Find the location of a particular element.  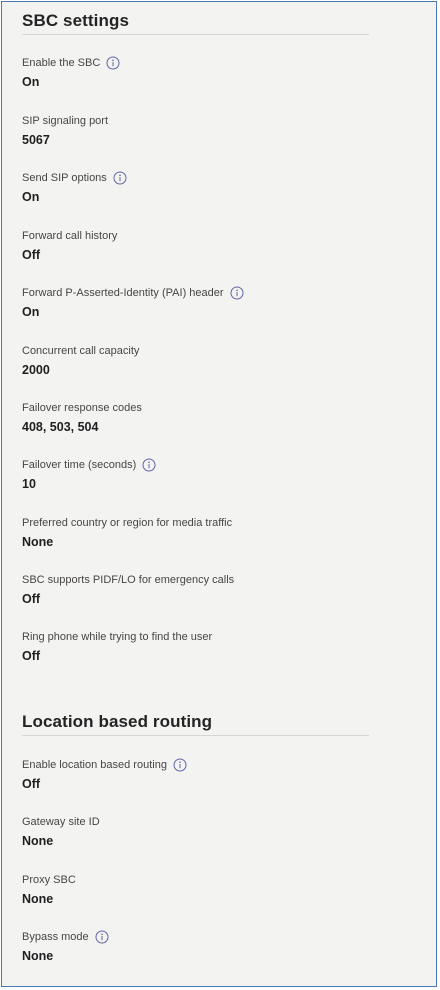

field-enable-sbc: Enable the SBC On is located at coordinates (212, 72).